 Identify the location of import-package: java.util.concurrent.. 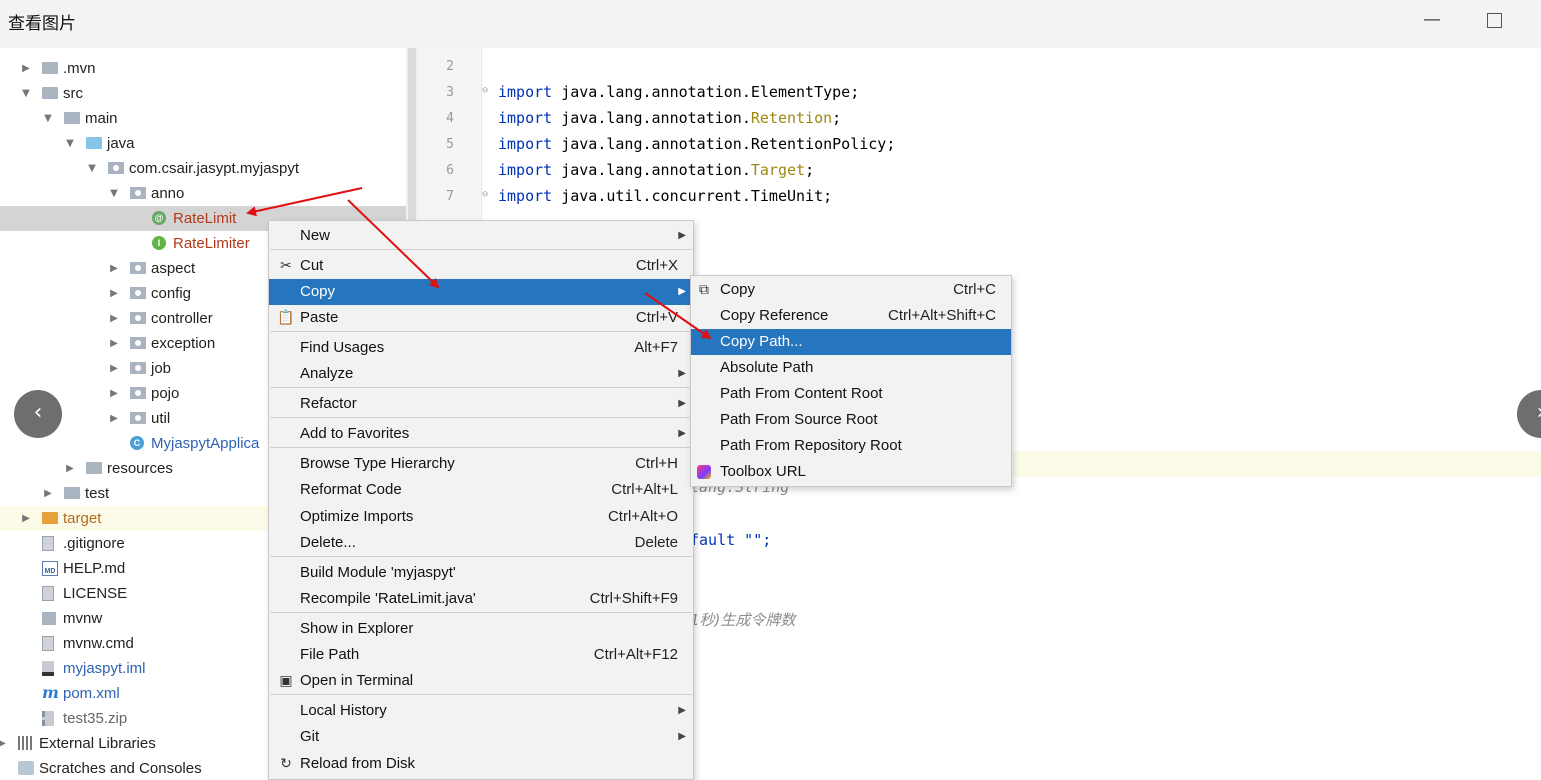
(656, 196).